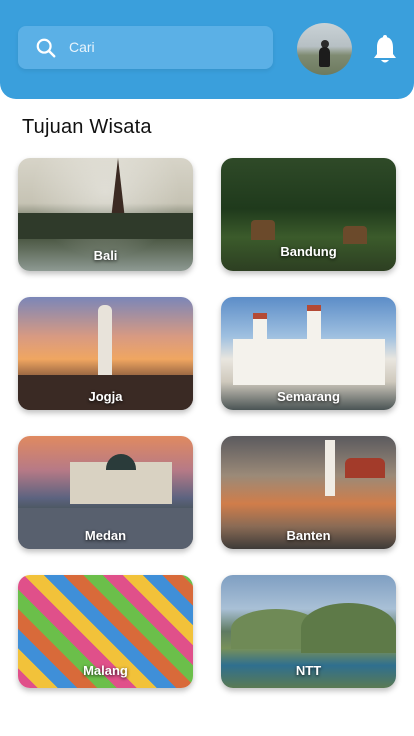 Image resolution: width=414 pixels, height=736 pixels. I want to click on card-label: Bandung, so click(308, 251).